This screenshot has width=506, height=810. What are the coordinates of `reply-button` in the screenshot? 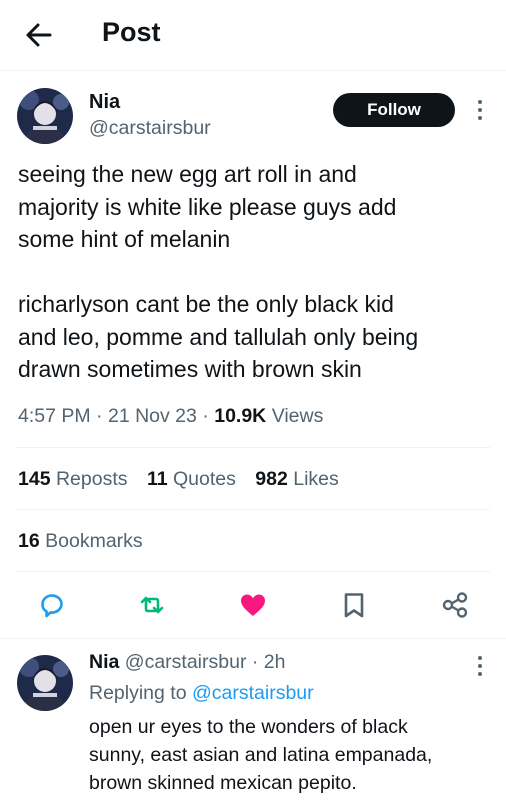 It's located at (52, 605).